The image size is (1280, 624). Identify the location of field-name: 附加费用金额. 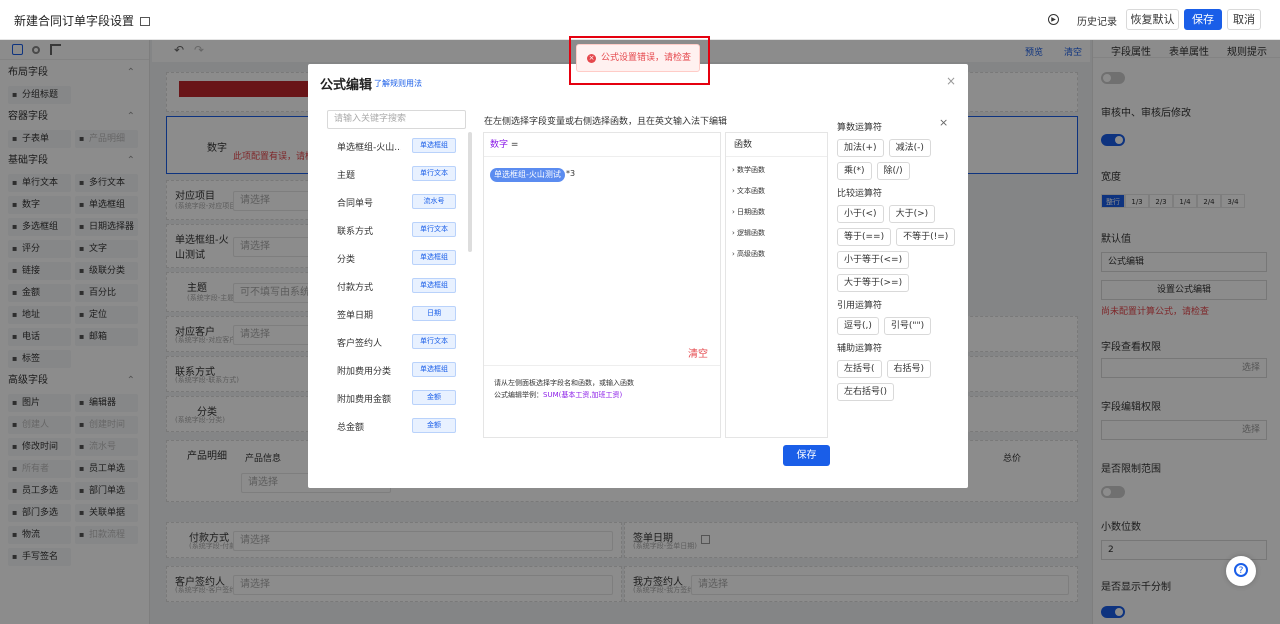
(364, 400).